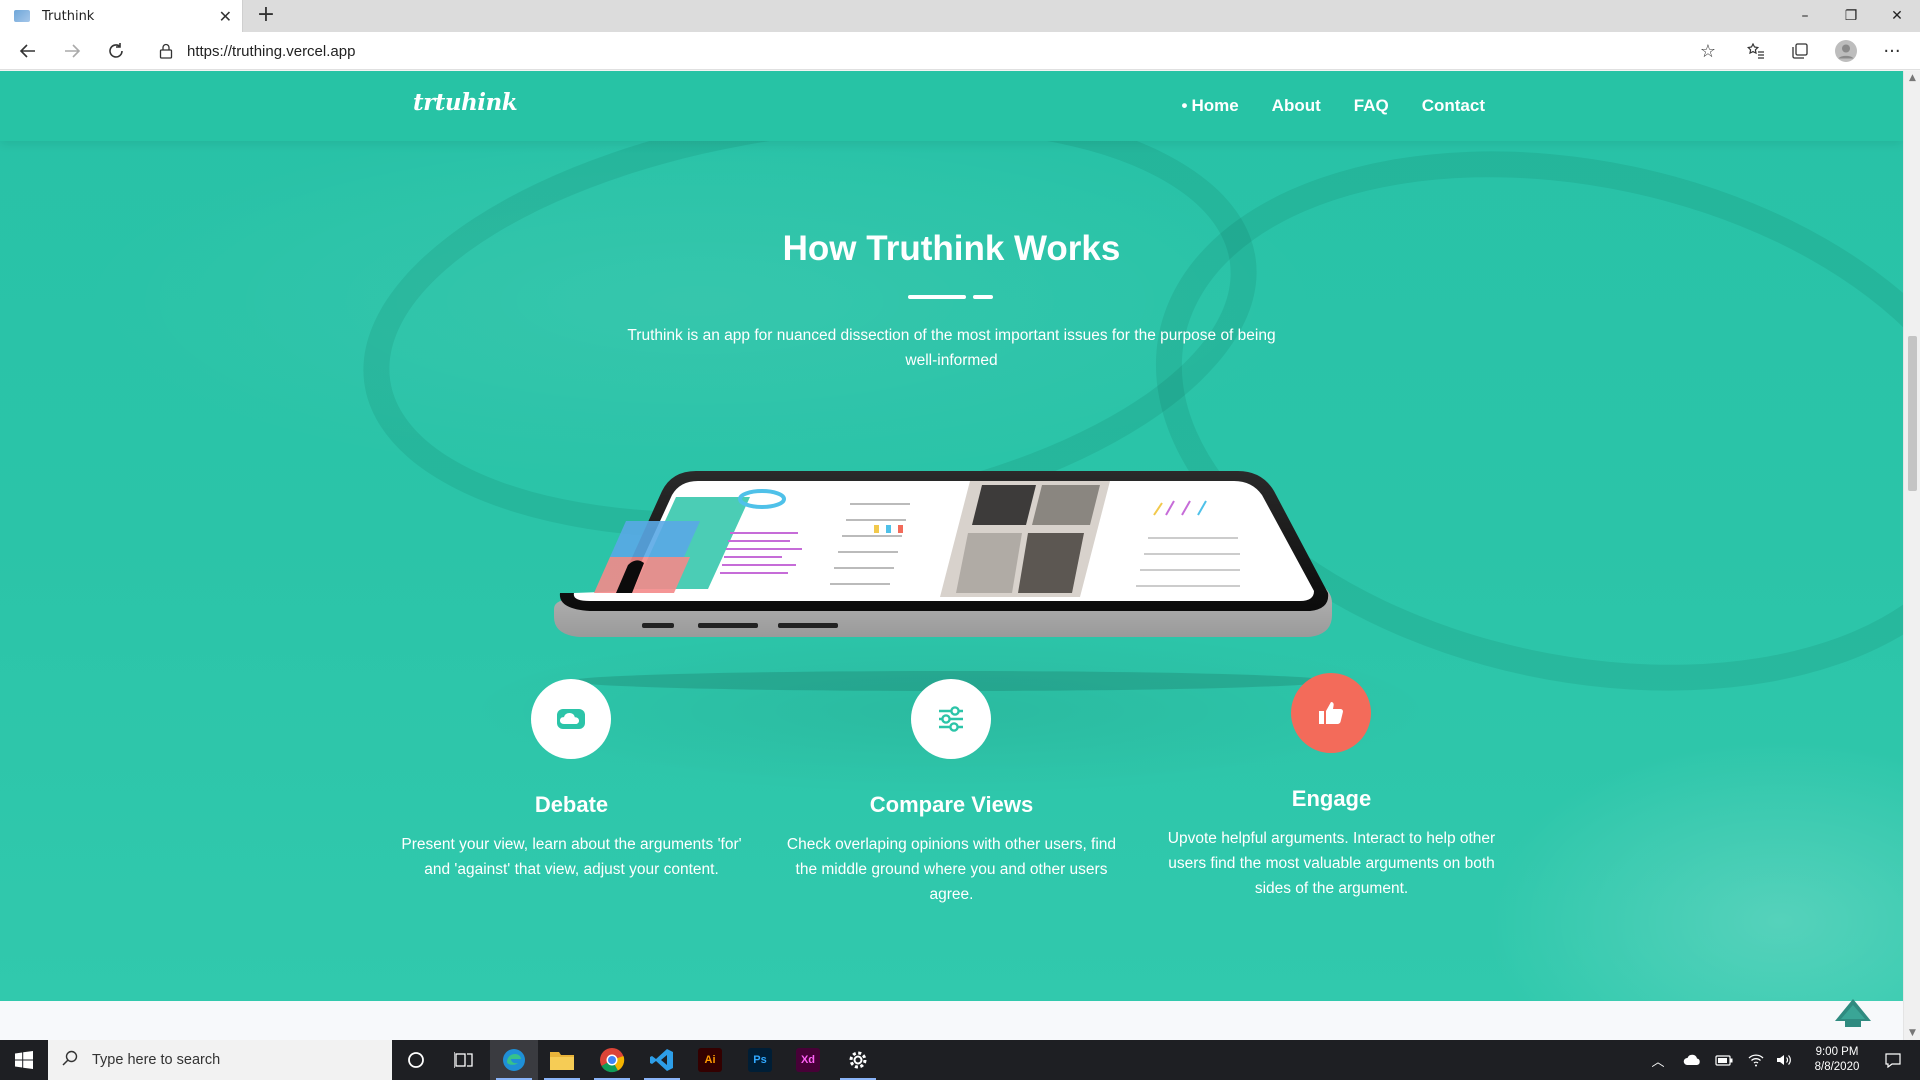  Describe the element at coordinates (68, 16) in the screenshot. I see `tab-title: Truthink` at that location.